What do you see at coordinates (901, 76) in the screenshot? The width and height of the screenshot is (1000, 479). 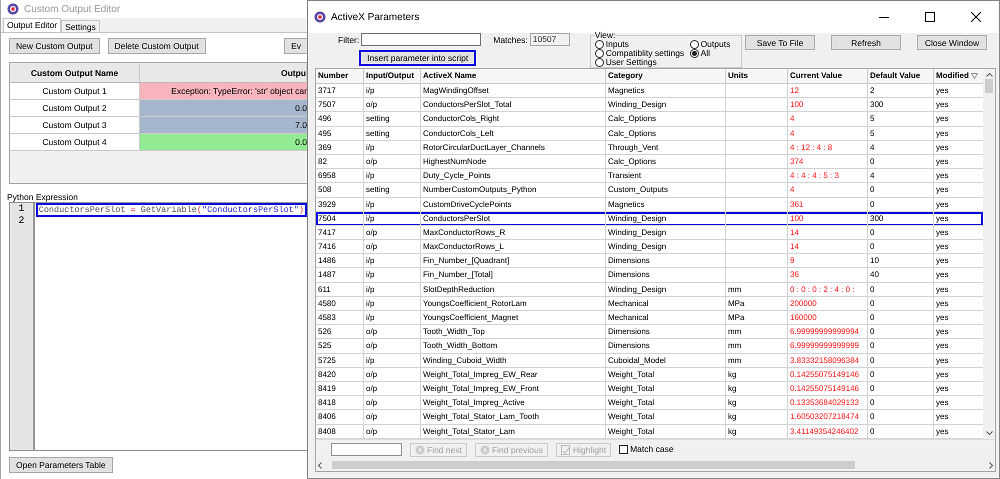 I see `column-header: Default Value` at bounding box center [901, 76].